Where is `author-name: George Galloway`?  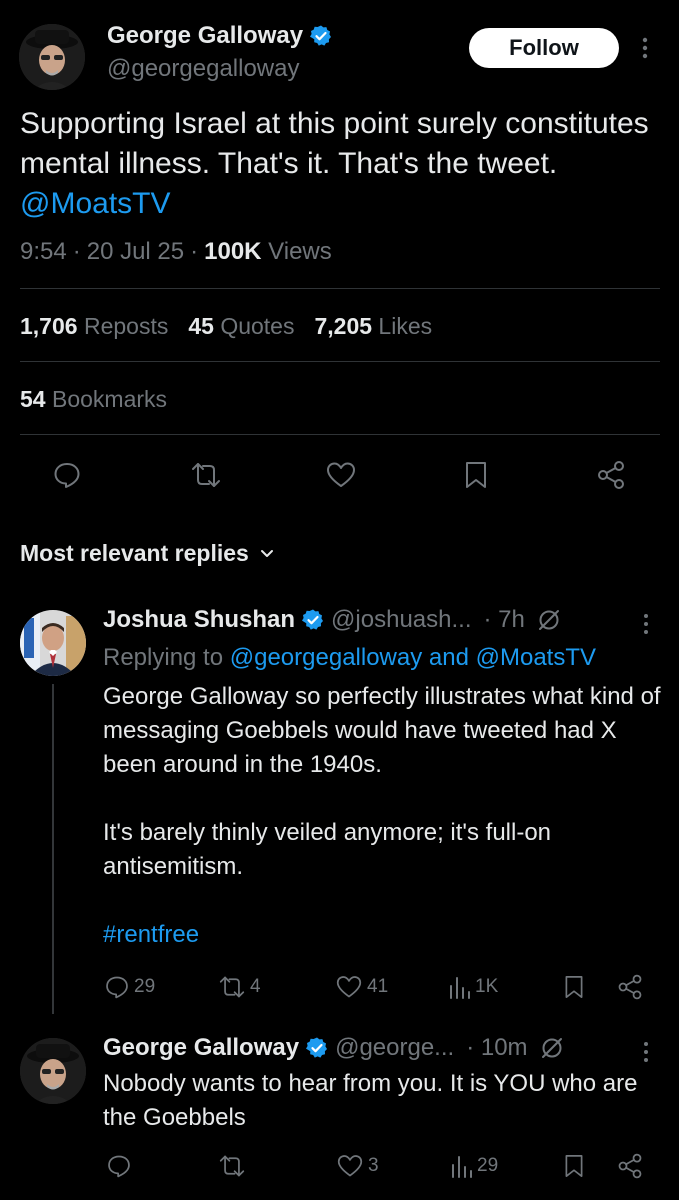
author-name: George Galloway is located at coordinates (205, 36).